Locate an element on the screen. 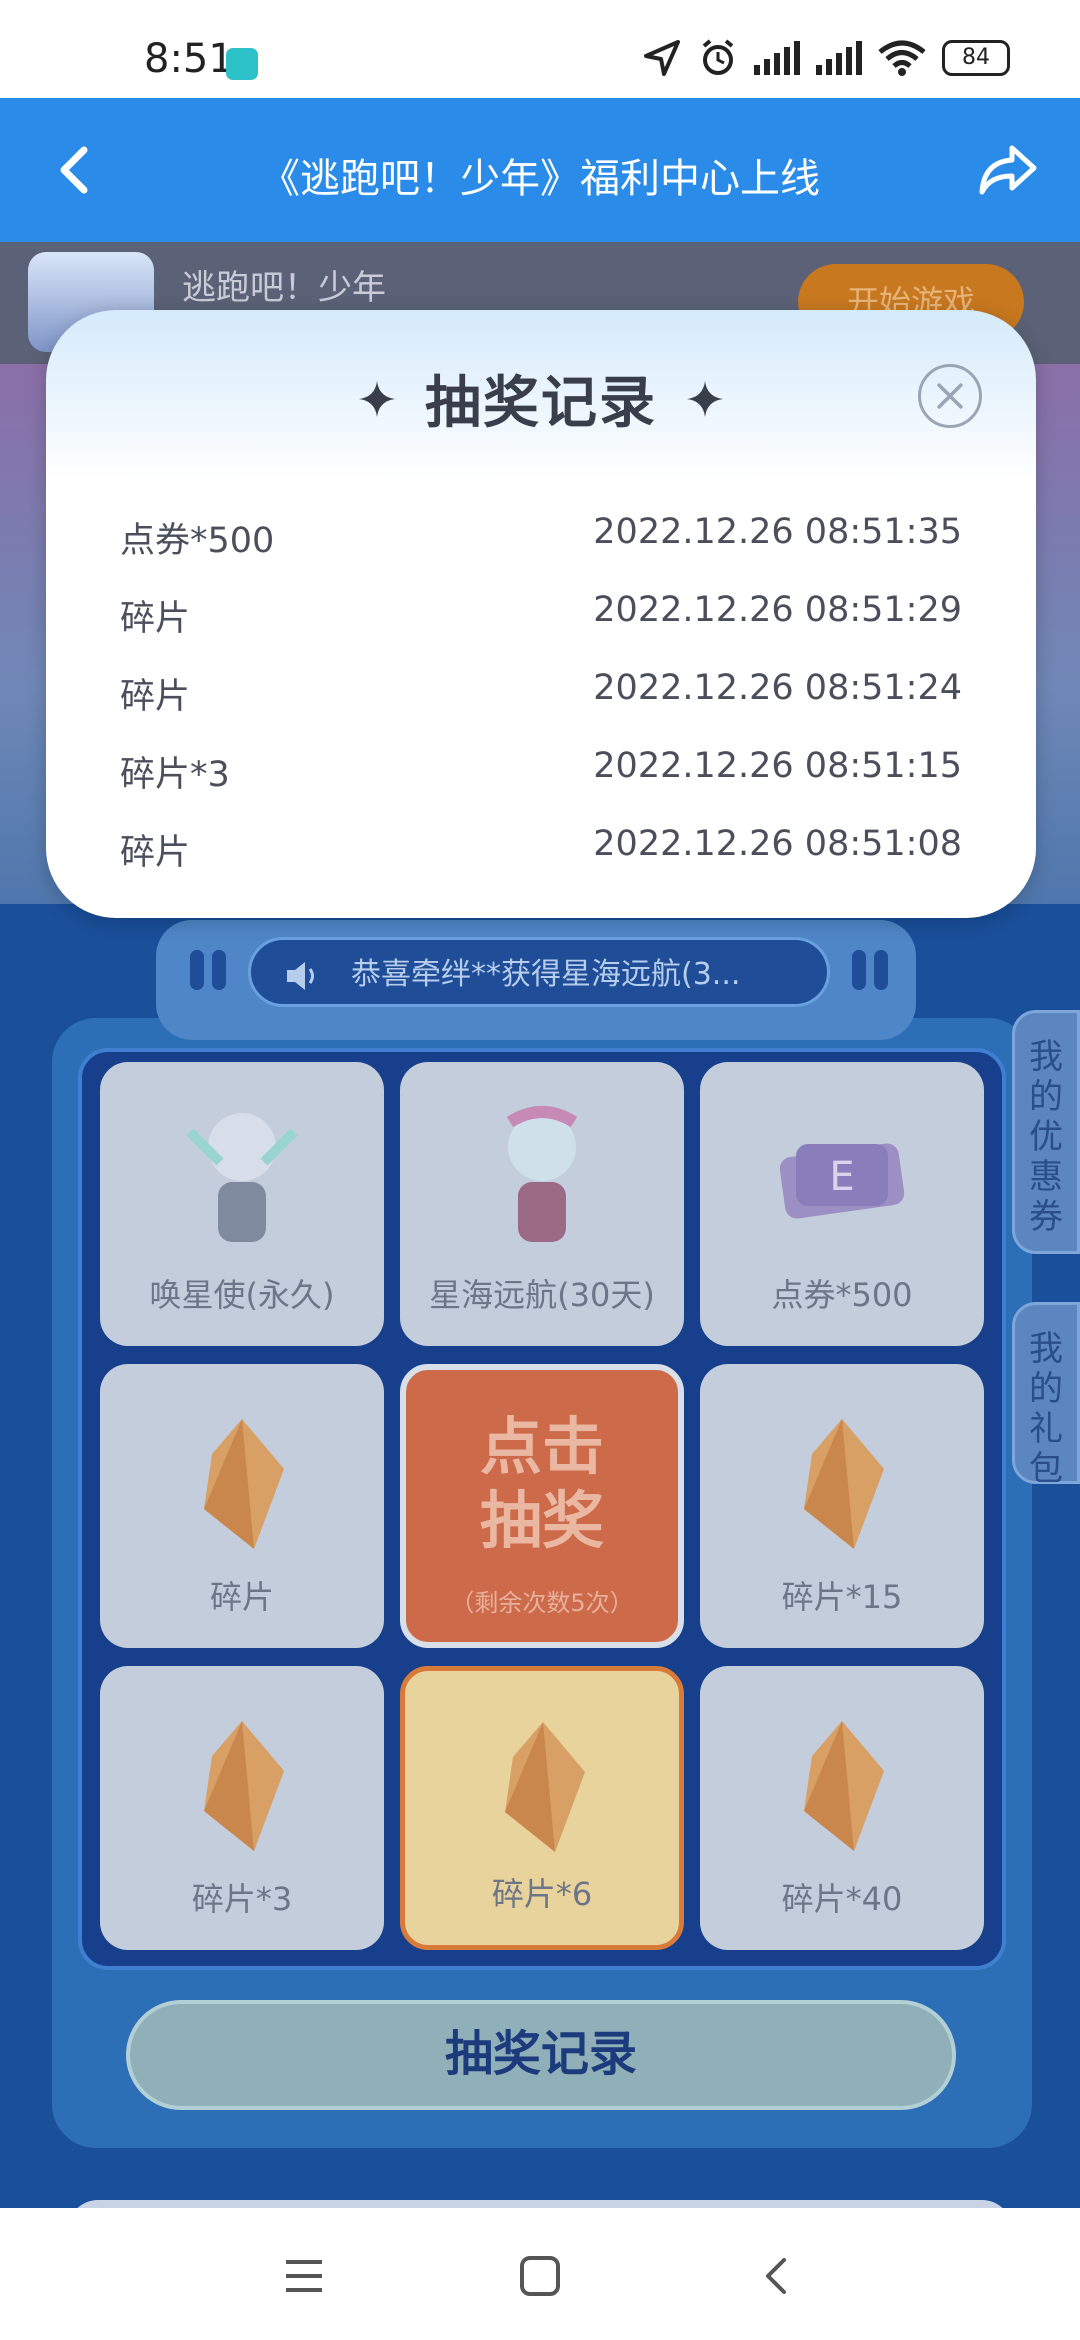 This screenshot has height=2340, width=1080. status-bar: 8:51 84 is located at coordinates (540, 49).